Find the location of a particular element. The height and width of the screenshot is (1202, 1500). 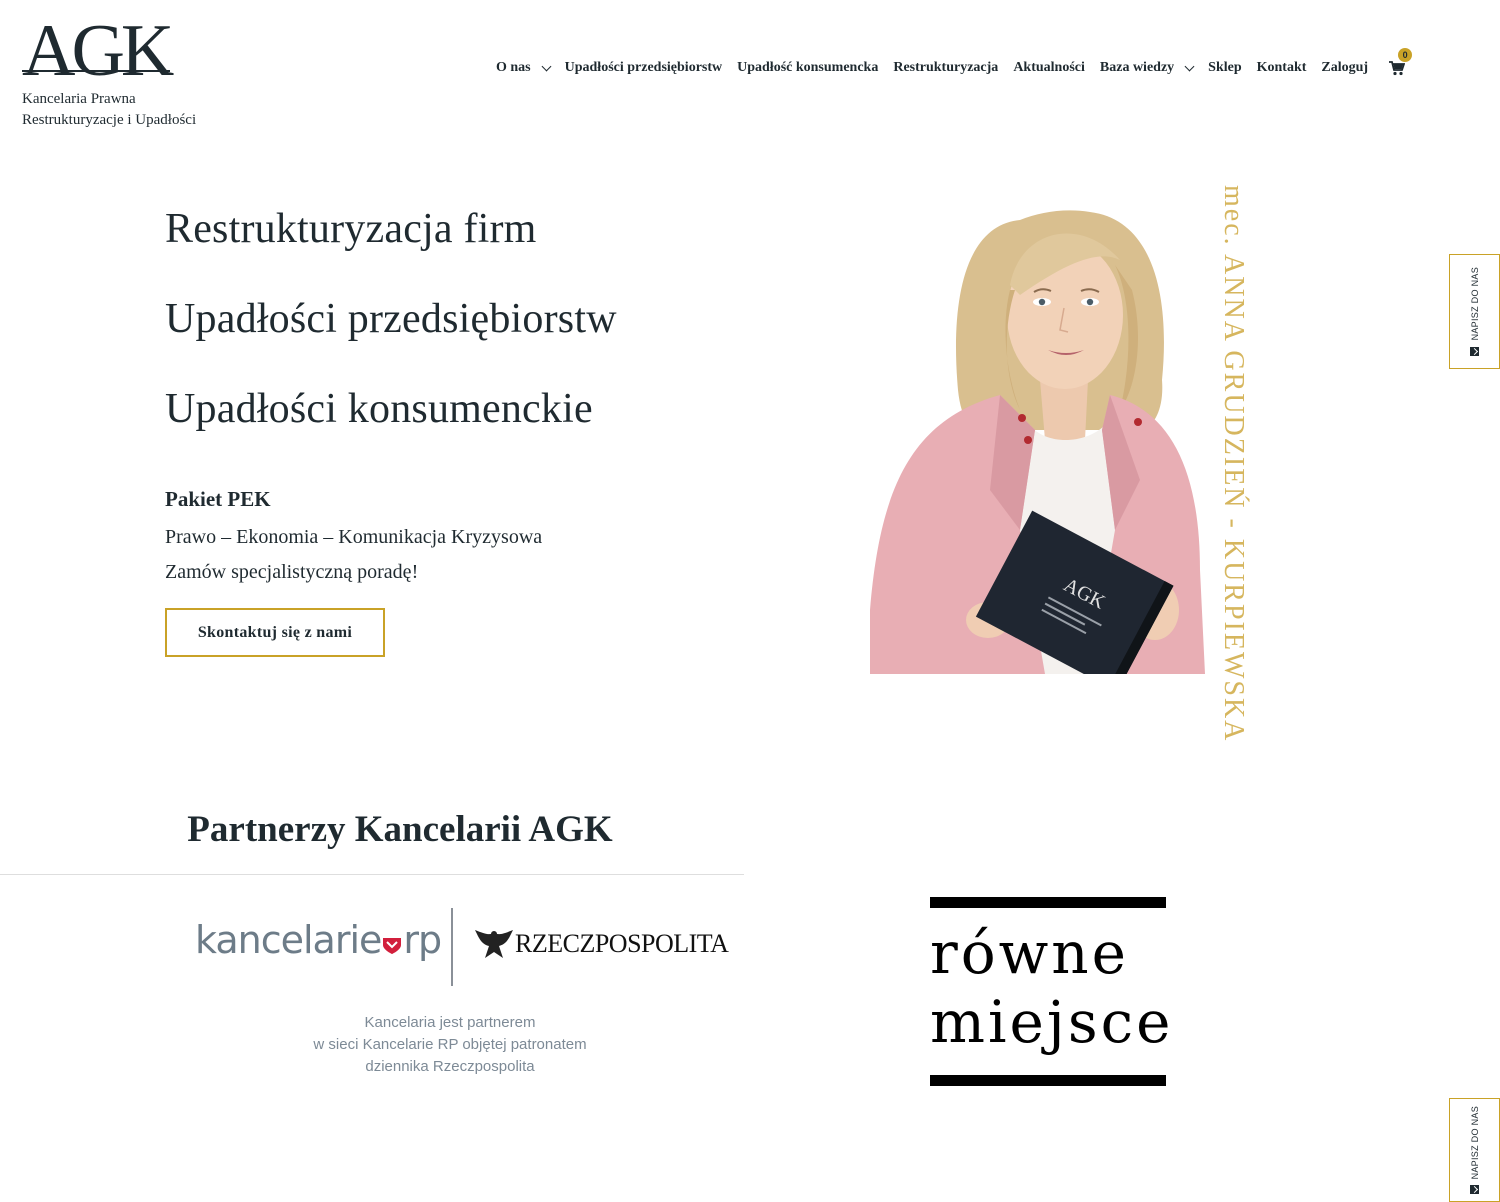

nav-item-o-nas: O nas is located at coordinates (524, 68).